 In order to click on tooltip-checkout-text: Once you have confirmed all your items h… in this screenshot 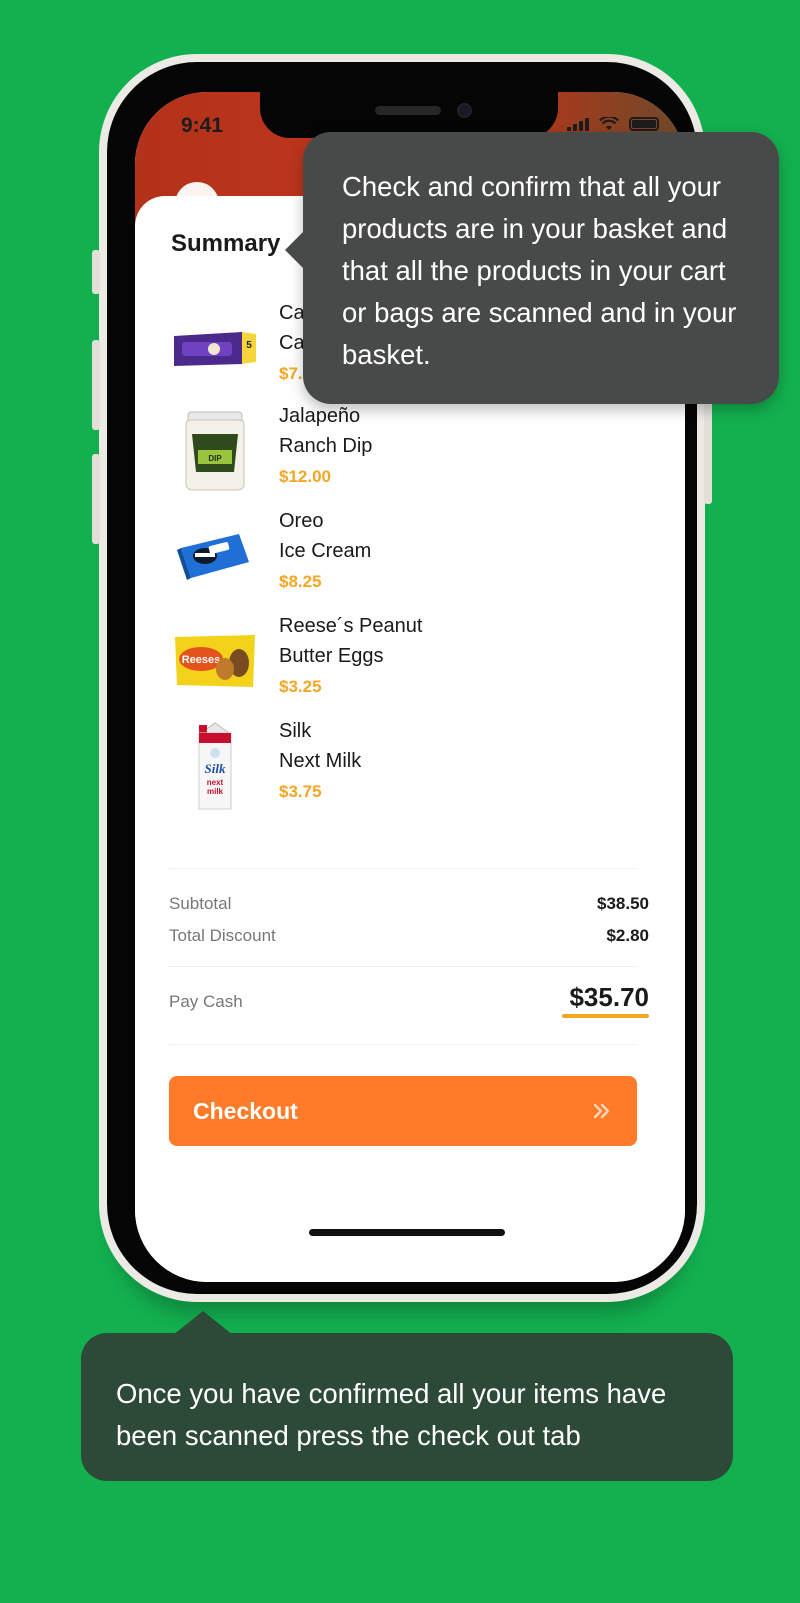, I will do `click(391, 1414)`.